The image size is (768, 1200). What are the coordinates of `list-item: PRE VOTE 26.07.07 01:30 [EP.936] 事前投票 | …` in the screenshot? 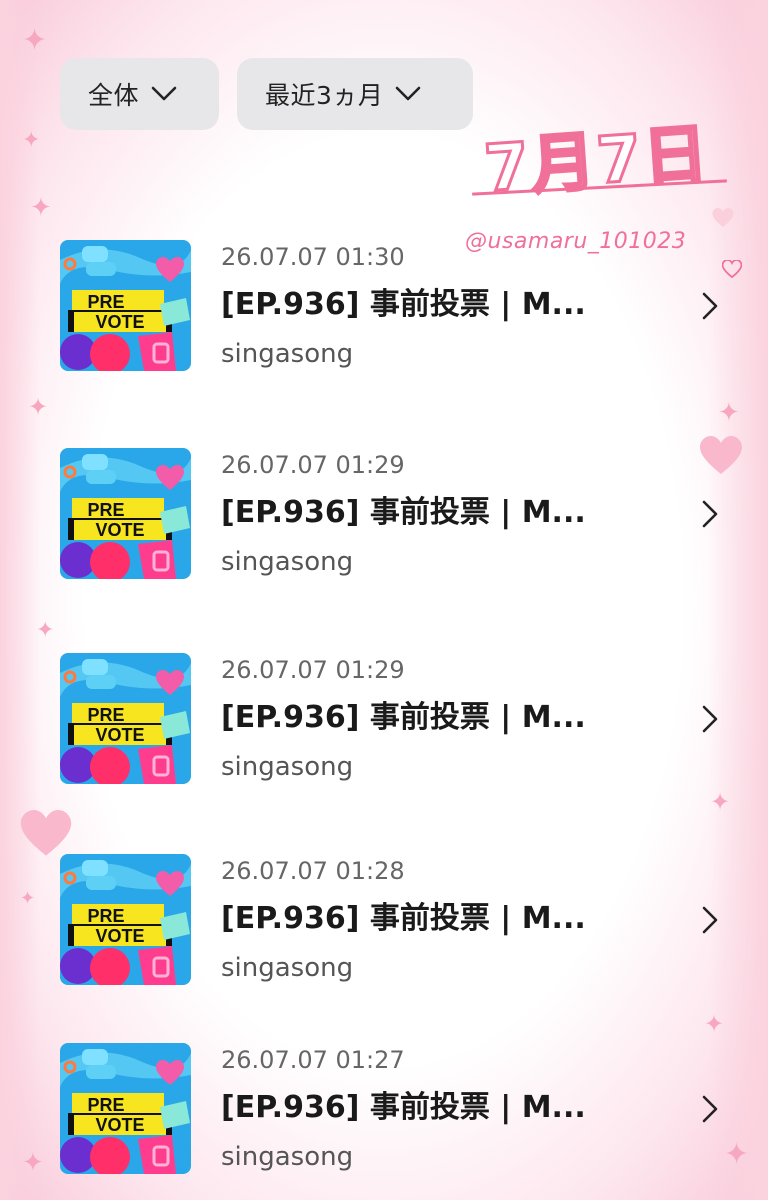 It's located at (390, 306).